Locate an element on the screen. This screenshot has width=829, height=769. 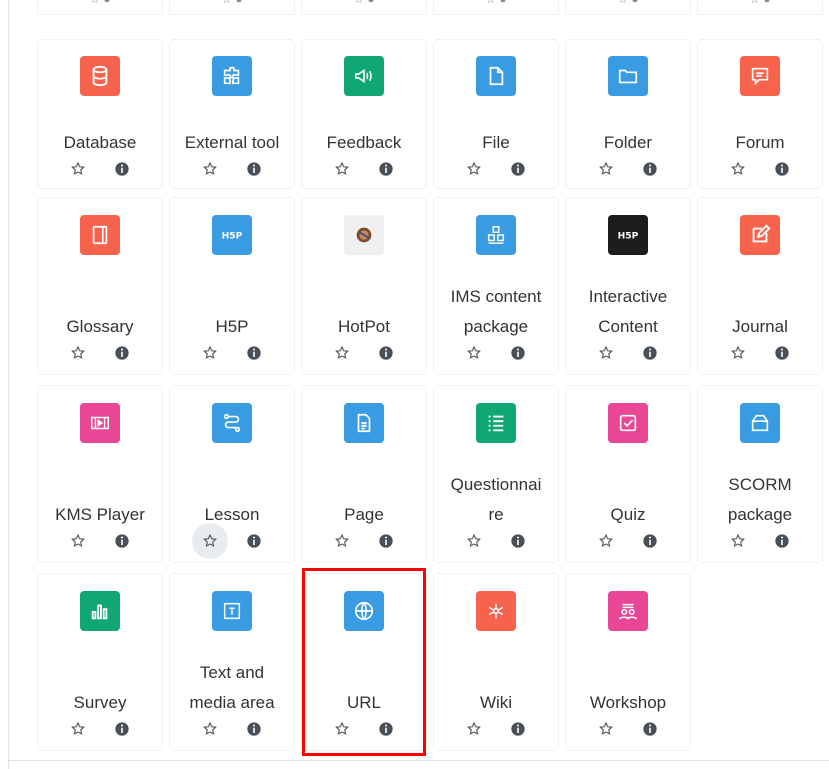
edit-icon is located at coordinates (760, 235).